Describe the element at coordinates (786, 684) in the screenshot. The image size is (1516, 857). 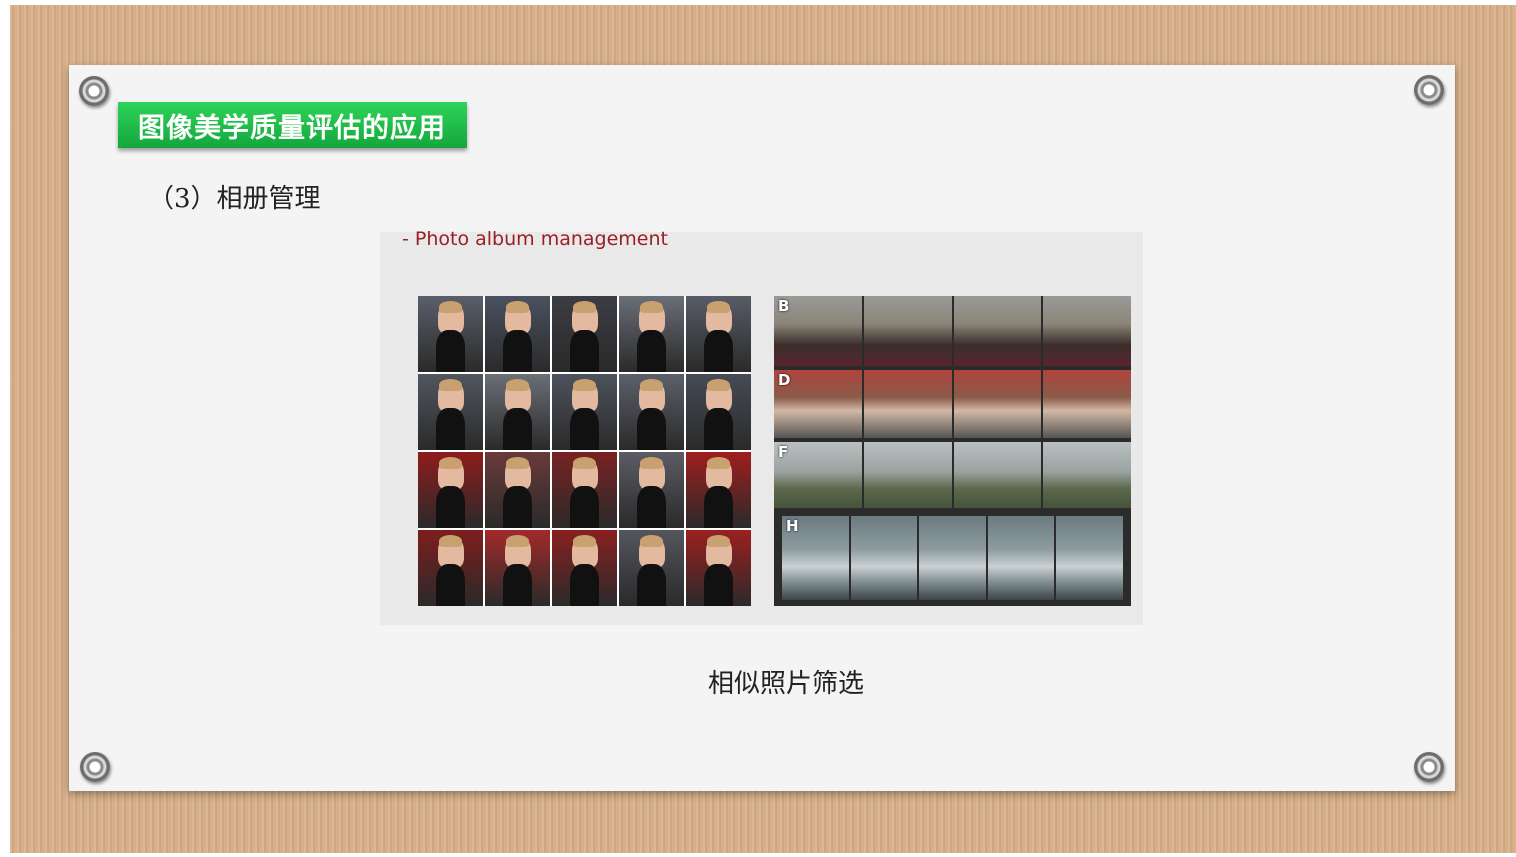
I see `bottom-caption: 相似照片筛选` at that location.